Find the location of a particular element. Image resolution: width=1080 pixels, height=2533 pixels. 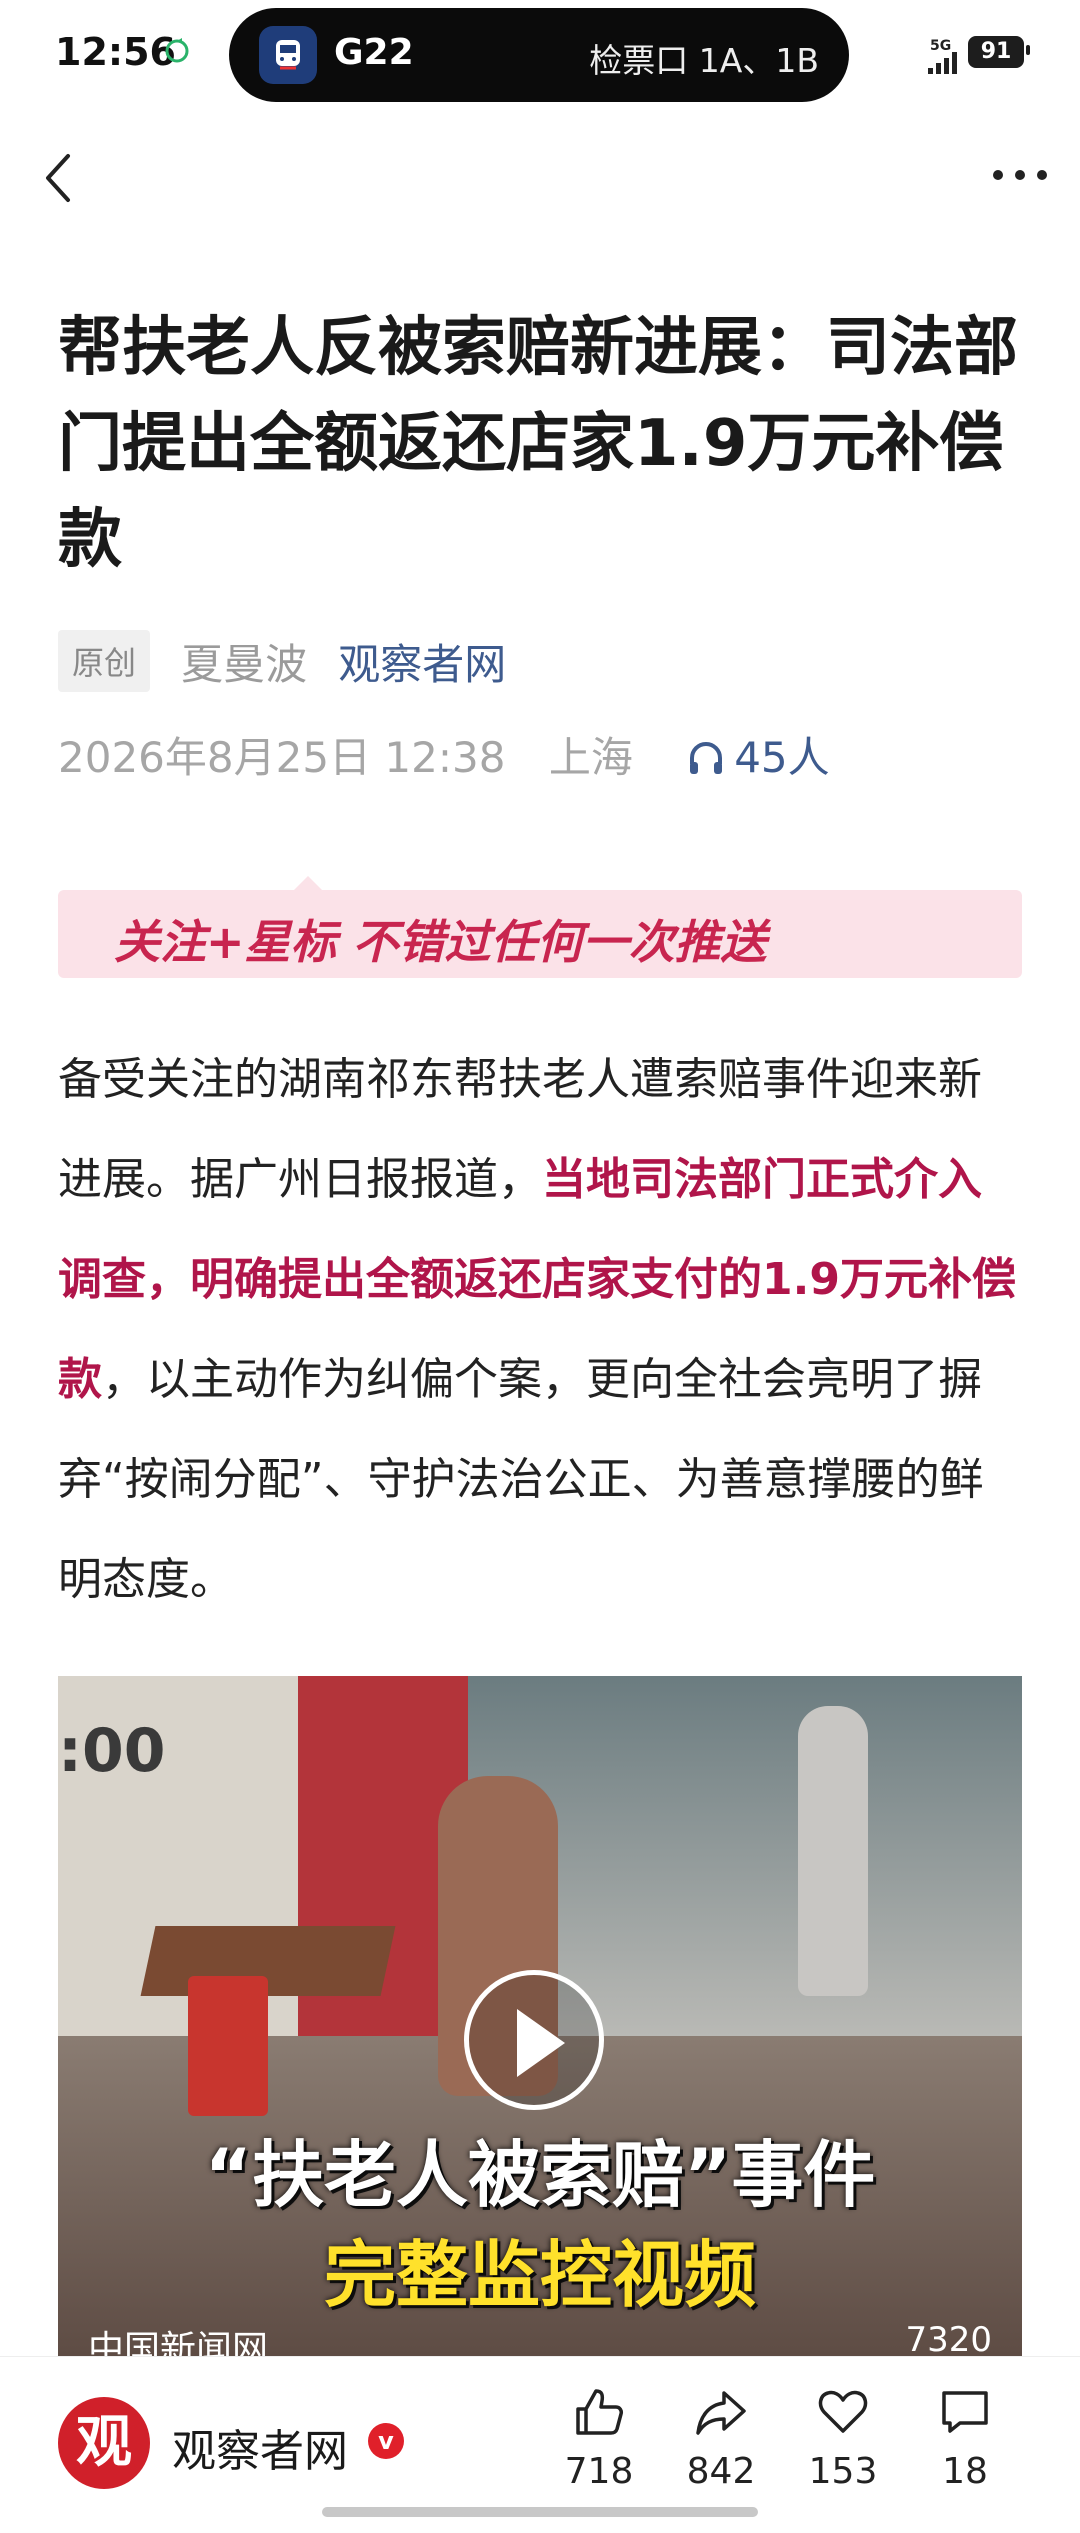

sync-icon is located at coordinates (177, 51).